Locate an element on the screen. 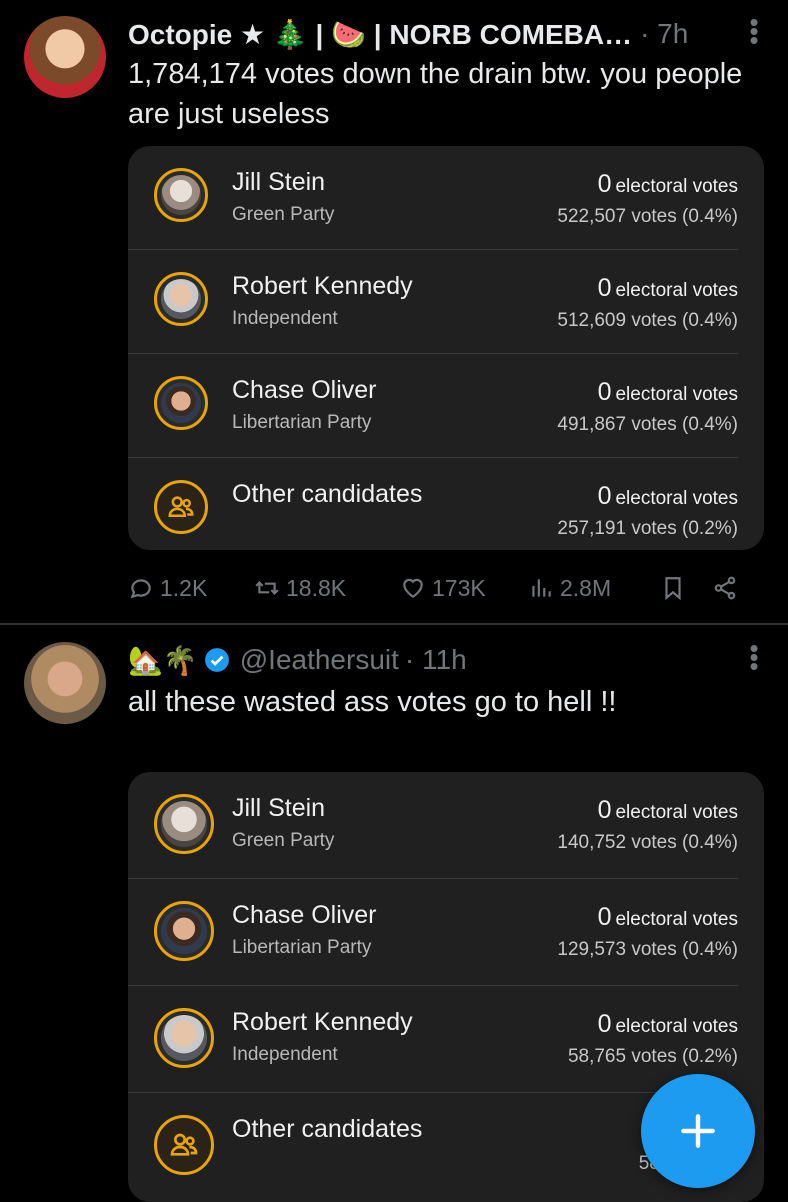 Image resolution: width=788 pixels, height=1202 pixels. plus-icon is located at coordinates (698, 1131).